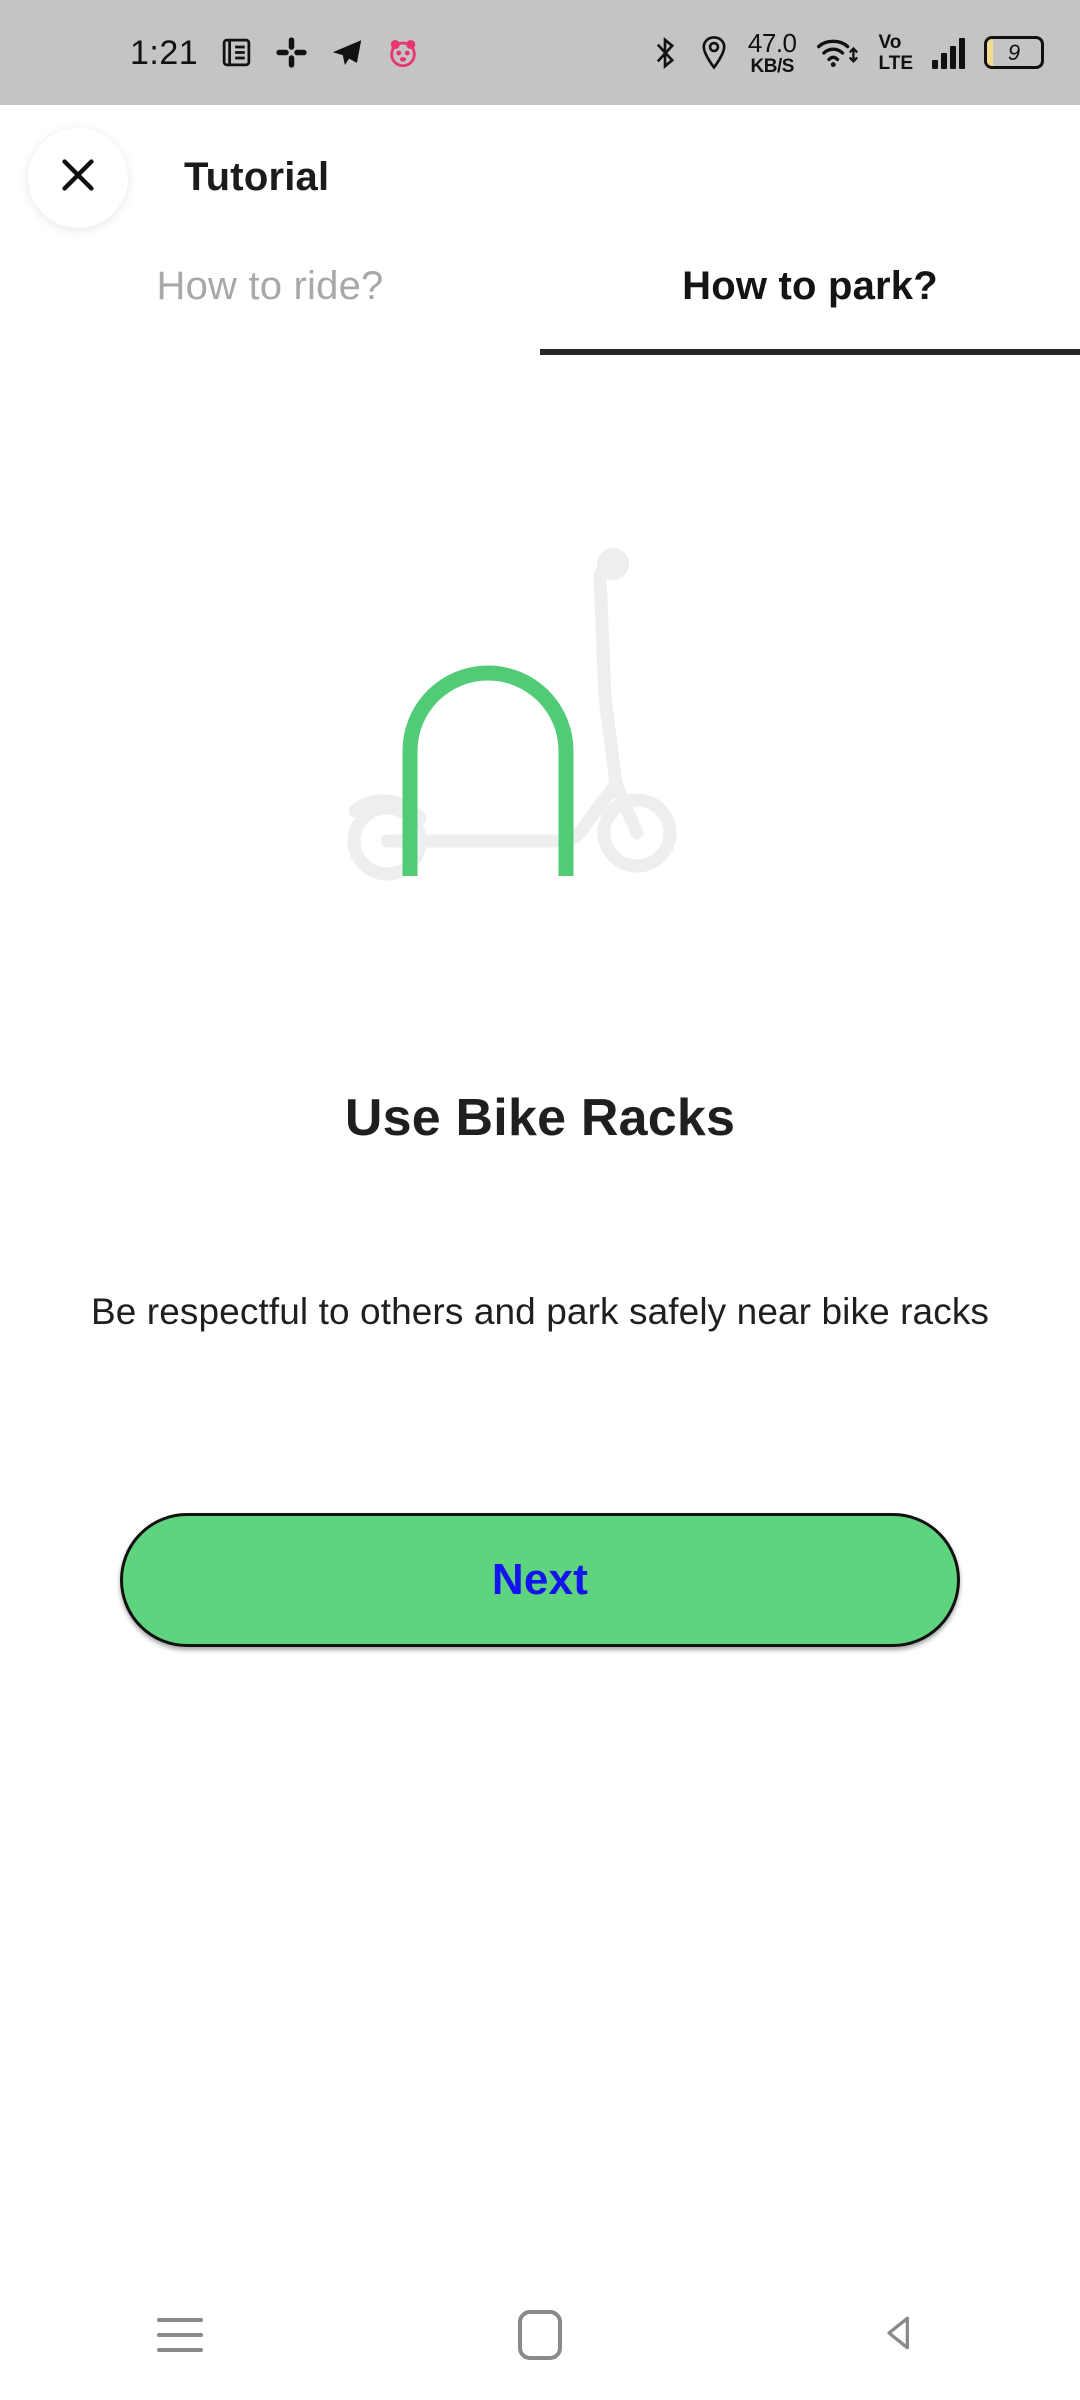 This screenshot has height=2400, width=1080. Describe the element at coordinates (257, 177) in the screenshot. I see `page-title: Tutorial` at that location.